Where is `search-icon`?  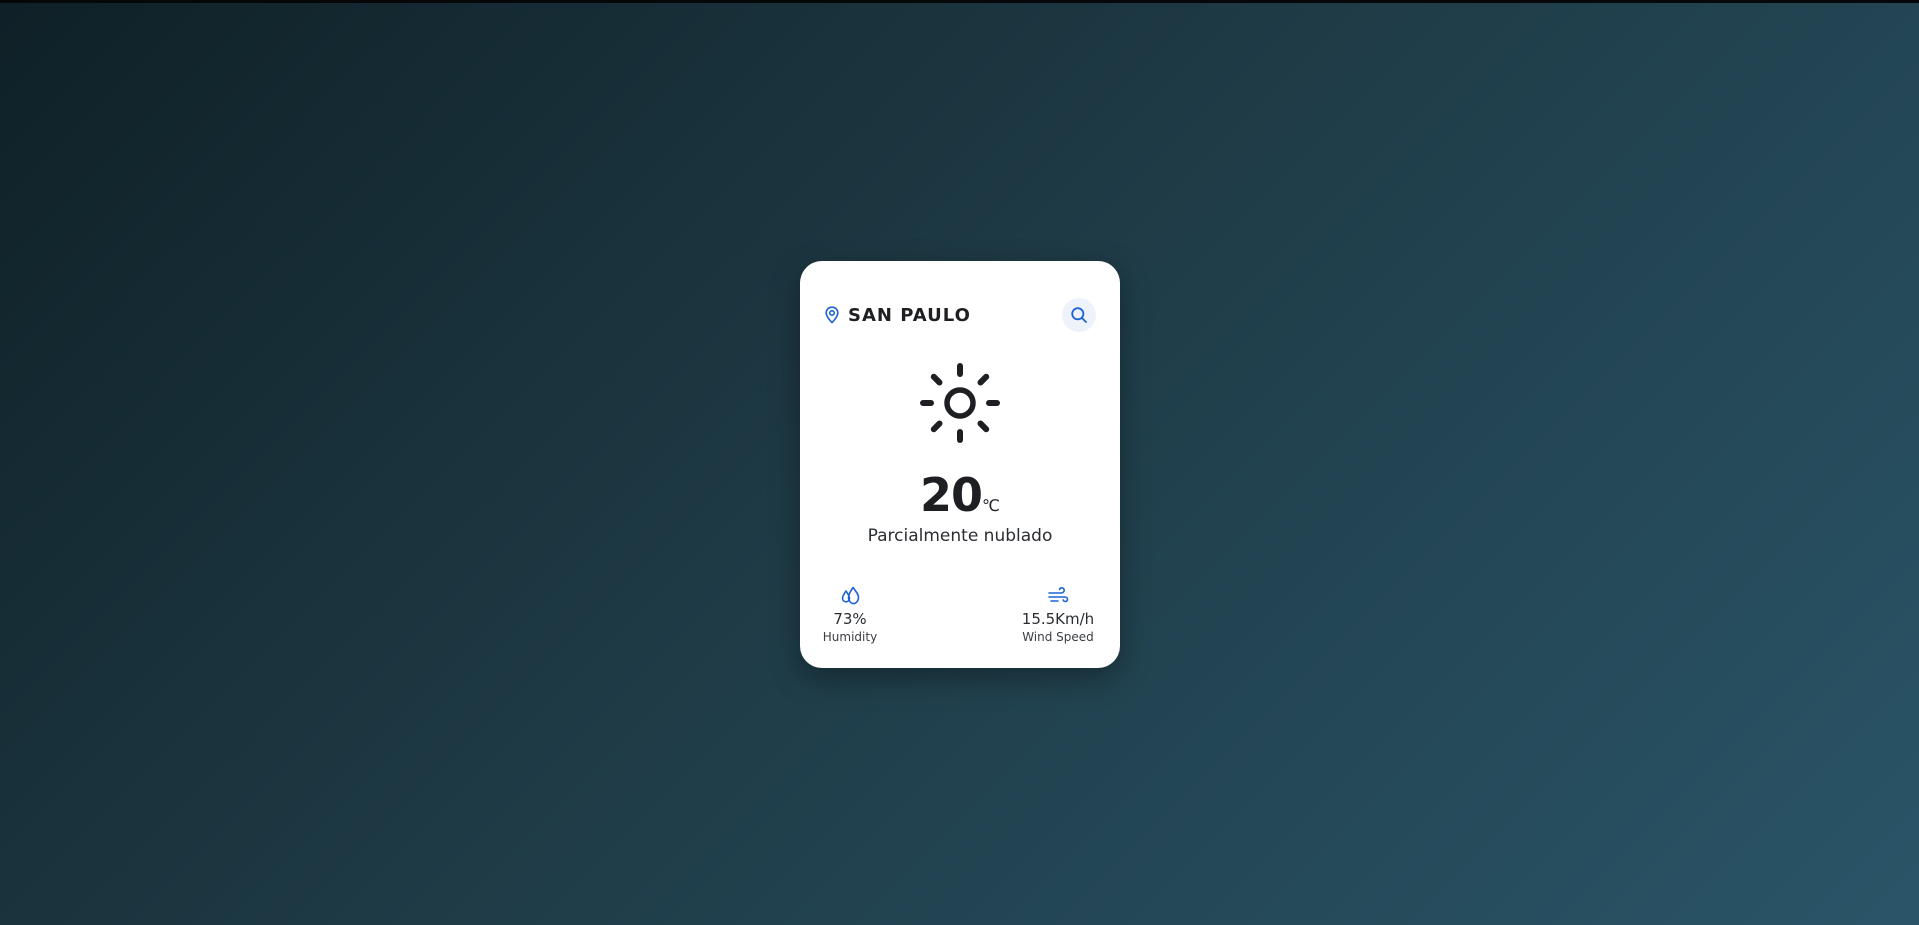 search-icon is located at coordinates (1079, 315).